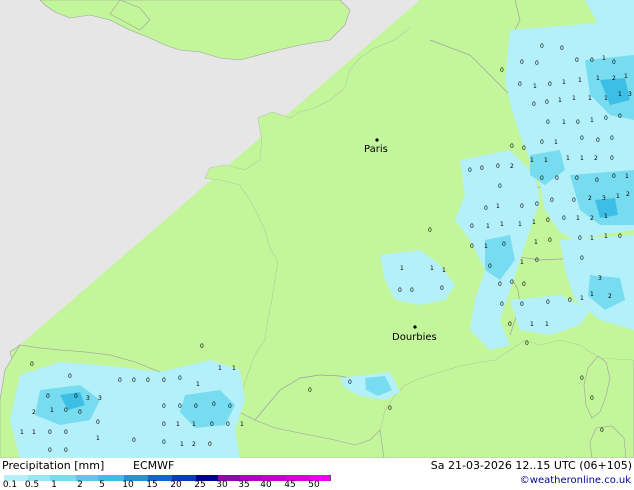  I want to click on legend-tick-label: 10, so click(128, 485).